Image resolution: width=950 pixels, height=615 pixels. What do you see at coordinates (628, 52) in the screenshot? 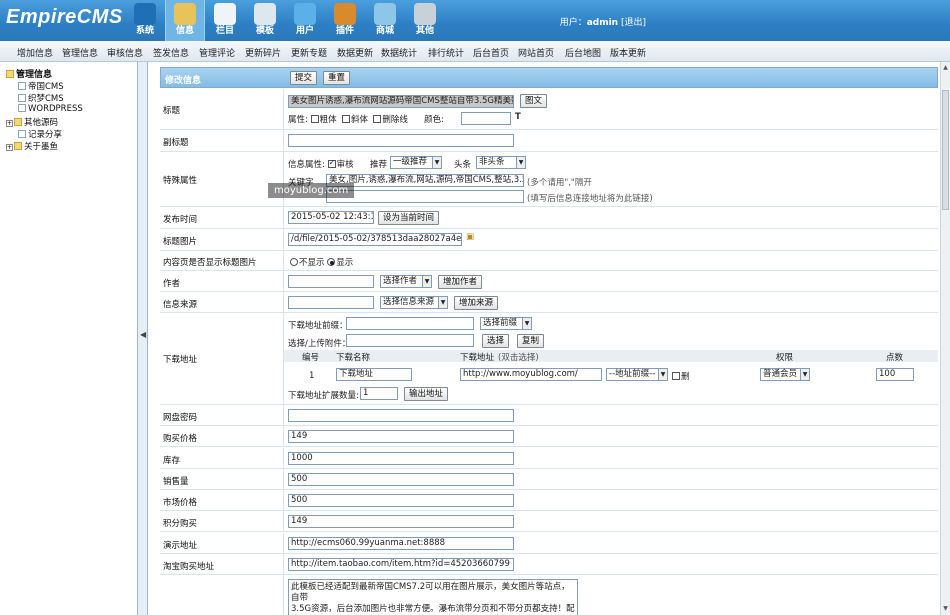
I see `menu-item-13: 版本更新` at bounding box center [628, 52].